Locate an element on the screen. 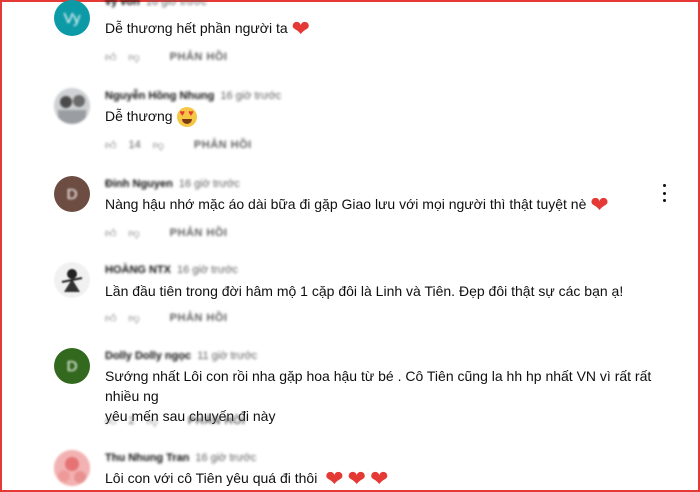  avatar: Vy is located at coordinates (72, 18).